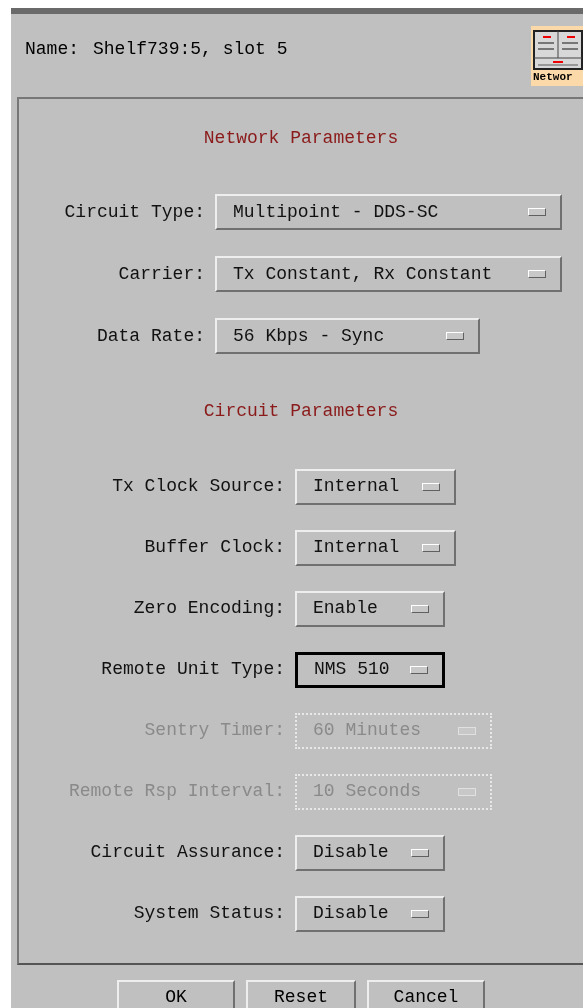 The height and width of the screenshot is (1008, 583). What do you see at coordinates (176, 994) in the screenshot?
I see `dialog-button: OK` at bounding box center [176, 994].